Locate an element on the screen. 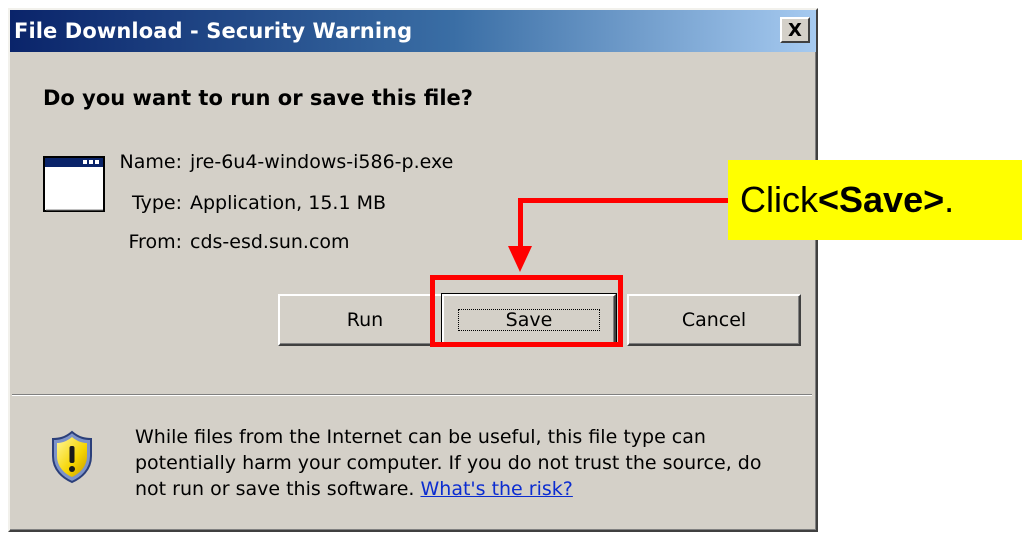 The height and width of the screenshot is (536, 1025). close-button: X is located at coordinates (795, 30).